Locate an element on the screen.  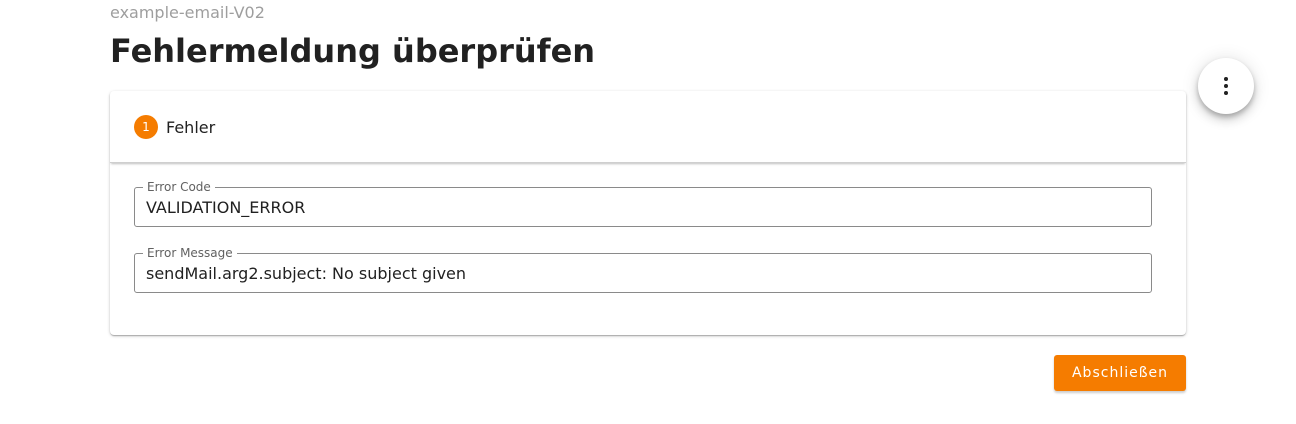
error-code-field: Error Code VALIDATION_ERROR is located at coordinates (643, 204).